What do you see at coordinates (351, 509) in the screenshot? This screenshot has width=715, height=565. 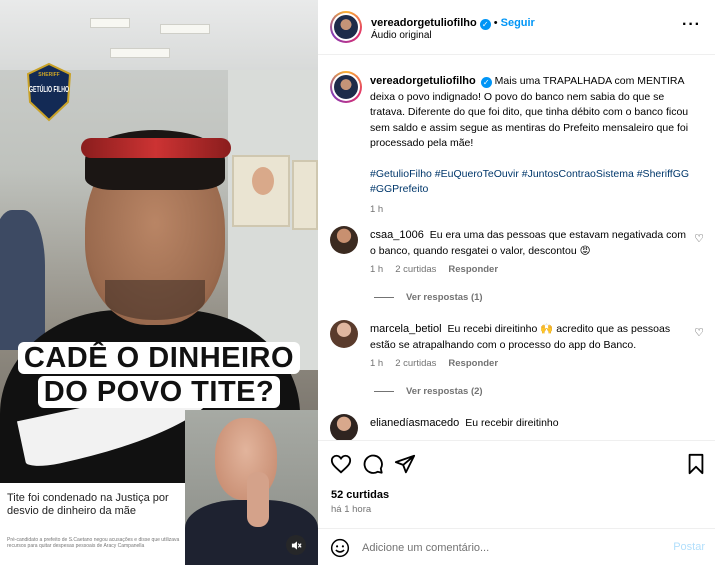 I see `post-age: há 1 hora` at bounding box center [351, 509].